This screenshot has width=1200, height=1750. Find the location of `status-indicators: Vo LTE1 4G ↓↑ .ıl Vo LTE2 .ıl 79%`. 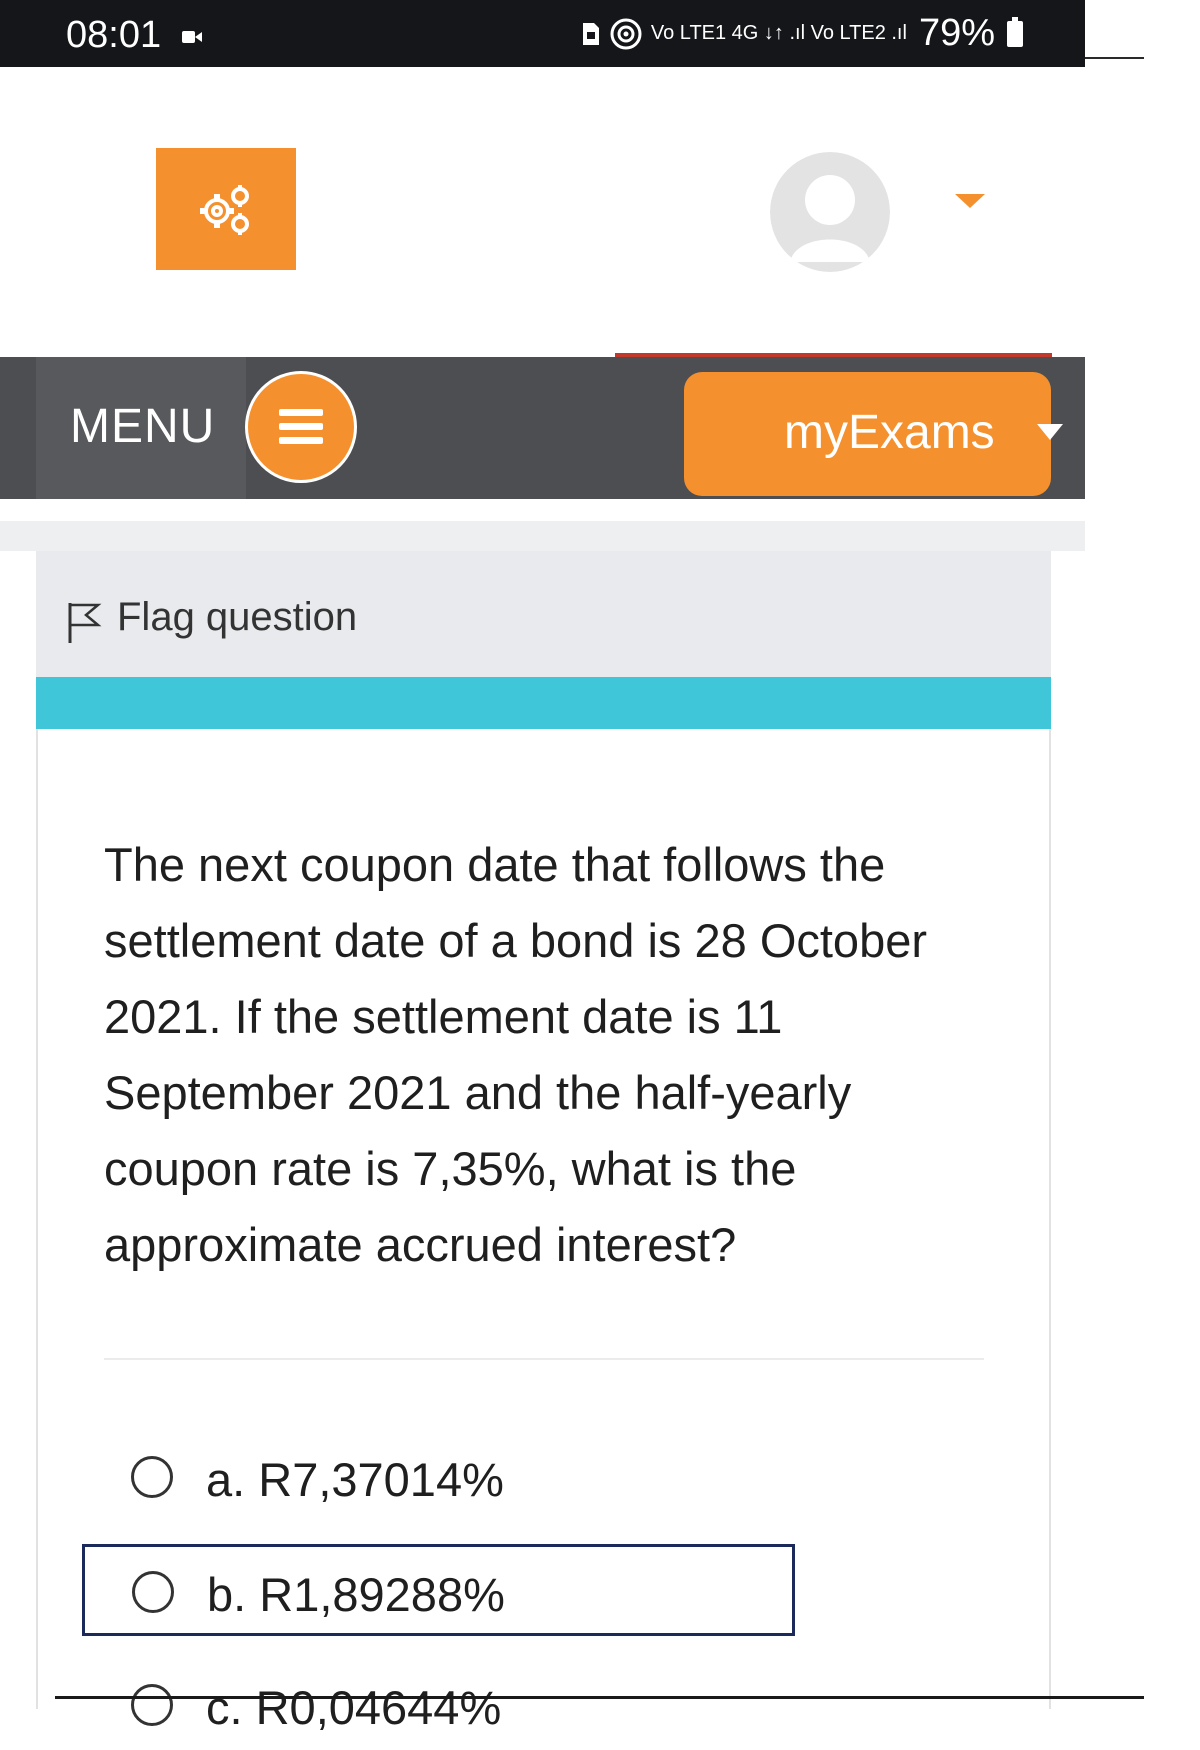

status-indicators: Vo LTE1 4G ↓↑ .ıl Vo LTE2 .ıl 79% is located at coordinates (802, 33).